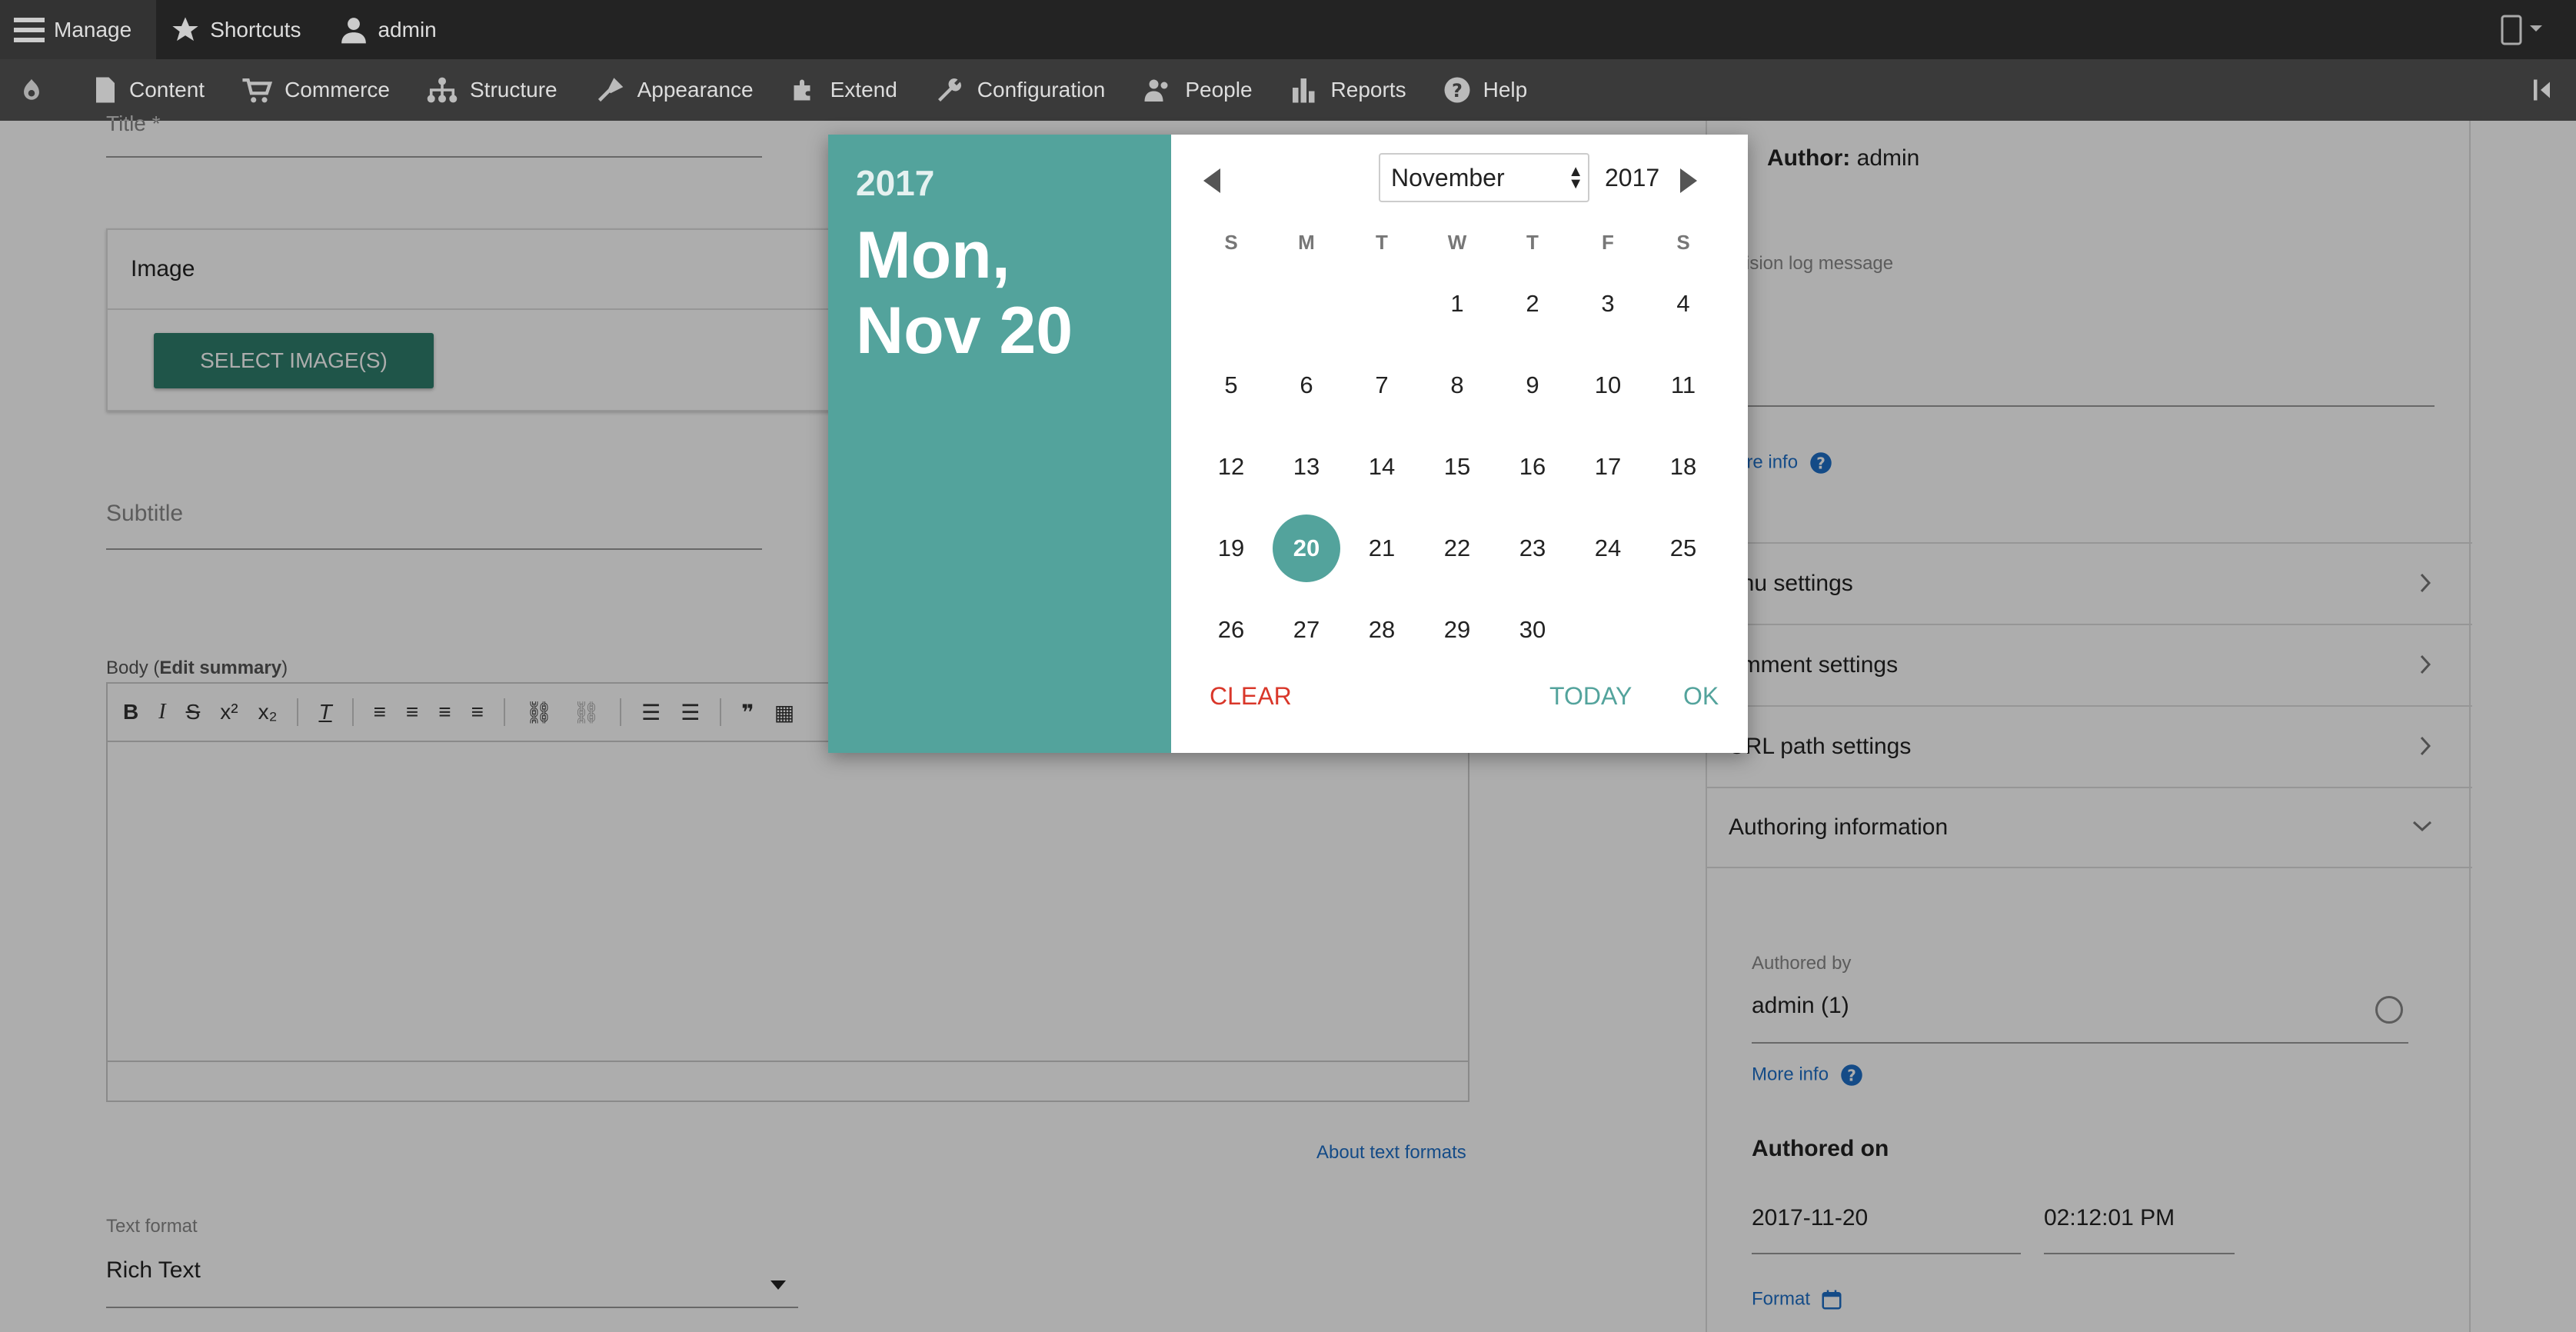 The width and height of the screenshot is (2576, 1332). I want to click on manage-toggle: Manage, so click(79, 29).